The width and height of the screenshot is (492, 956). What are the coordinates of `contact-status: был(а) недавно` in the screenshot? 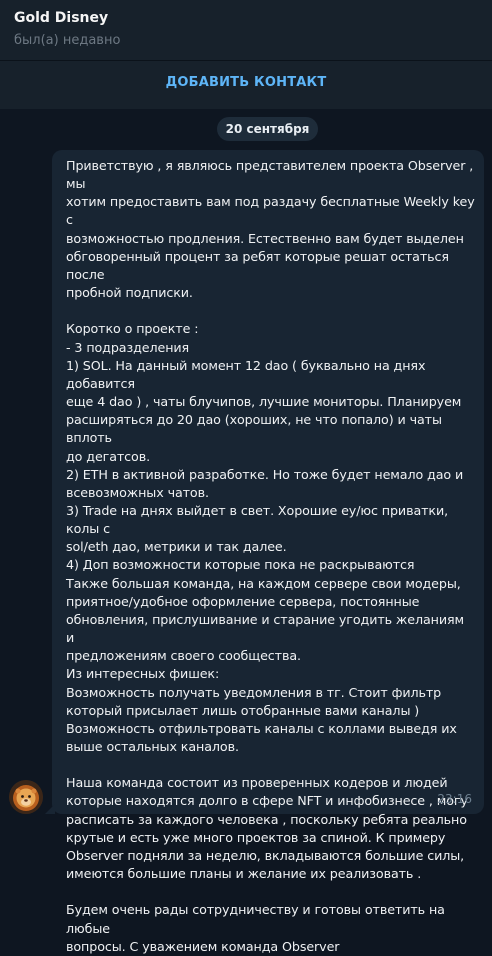 It's located at (67, 40).